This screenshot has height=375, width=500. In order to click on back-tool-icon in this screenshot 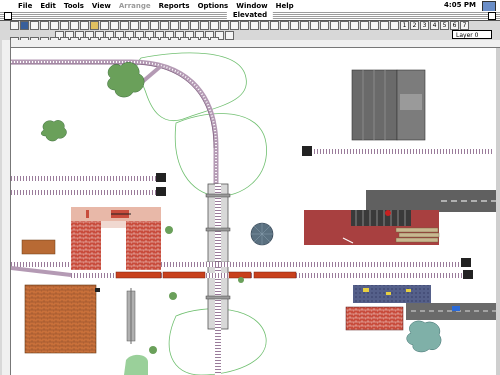, I will do `click(364, 25)`.